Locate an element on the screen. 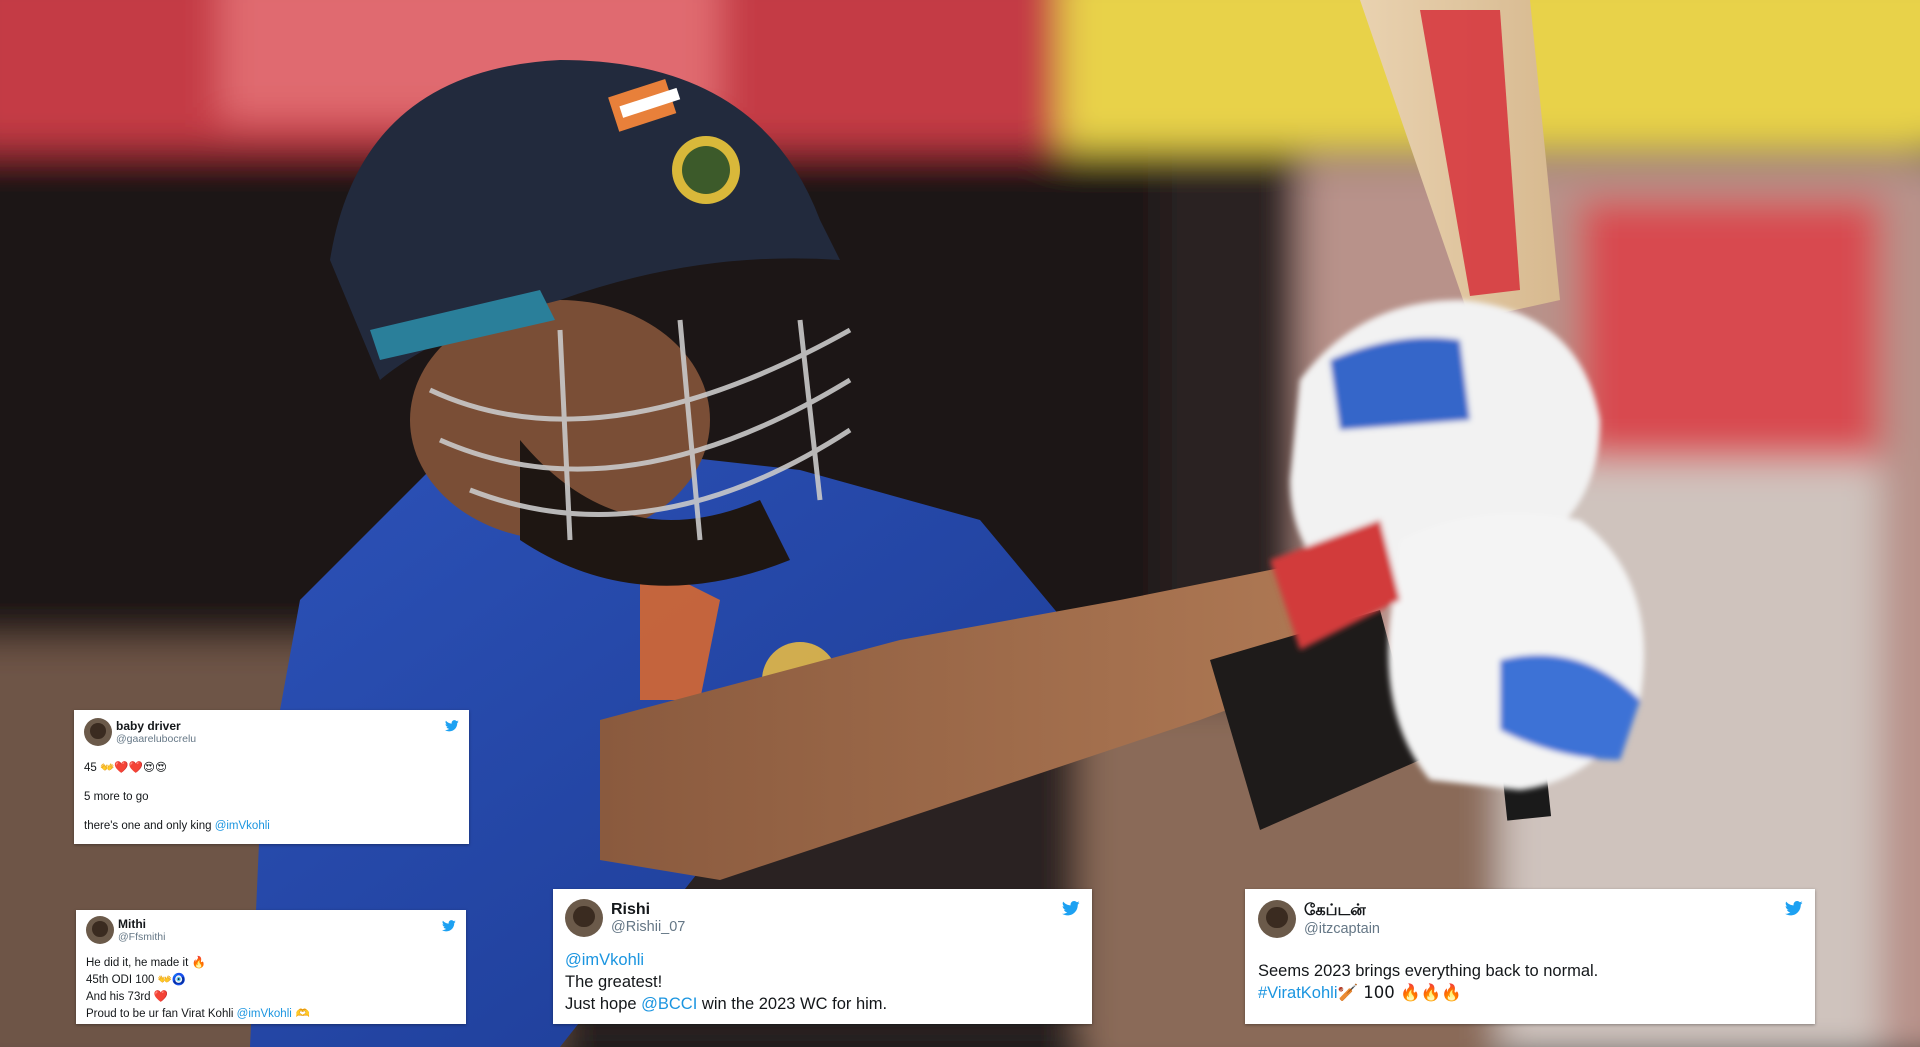 This screenshot has width=1920, height=1047. user-handle: @gaarelubocrelu is located at coordinates (156, 739).